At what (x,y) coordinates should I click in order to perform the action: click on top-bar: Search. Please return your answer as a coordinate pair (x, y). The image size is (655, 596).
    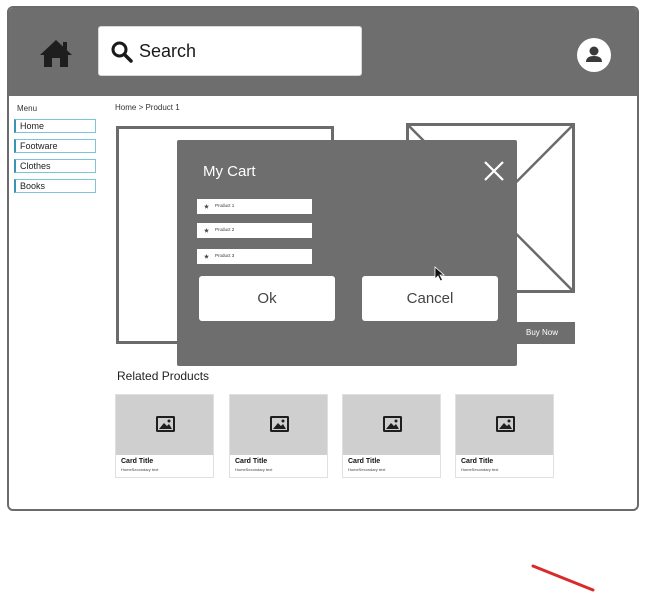
    Looking at the image, I should click on (323, 52).